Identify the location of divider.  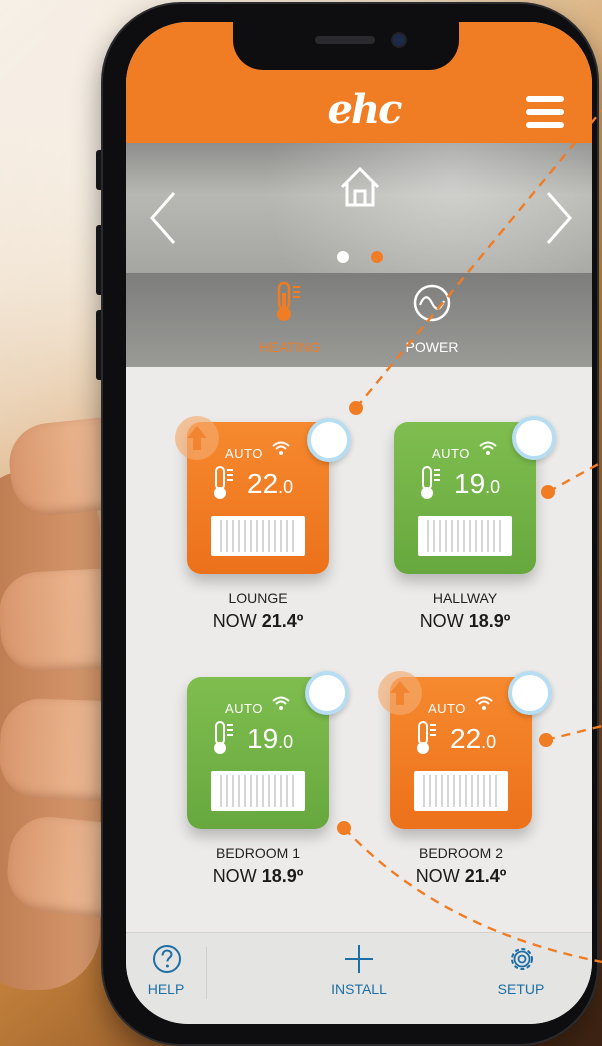
(206, 973).